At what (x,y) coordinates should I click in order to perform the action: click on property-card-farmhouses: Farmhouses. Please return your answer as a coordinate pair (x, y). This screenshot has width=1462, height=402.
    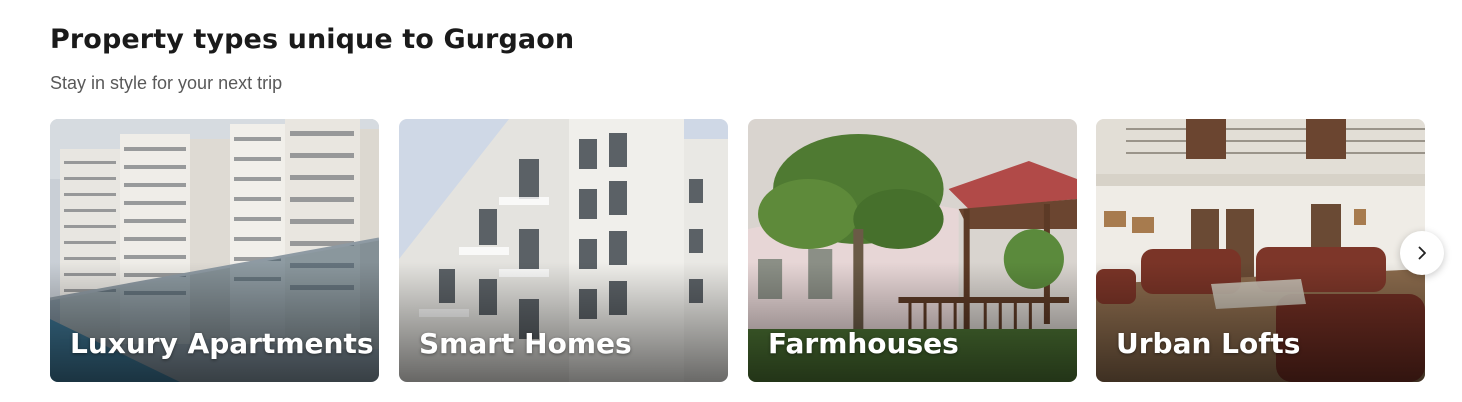
    Looking at the image, I should click on (912, 250).